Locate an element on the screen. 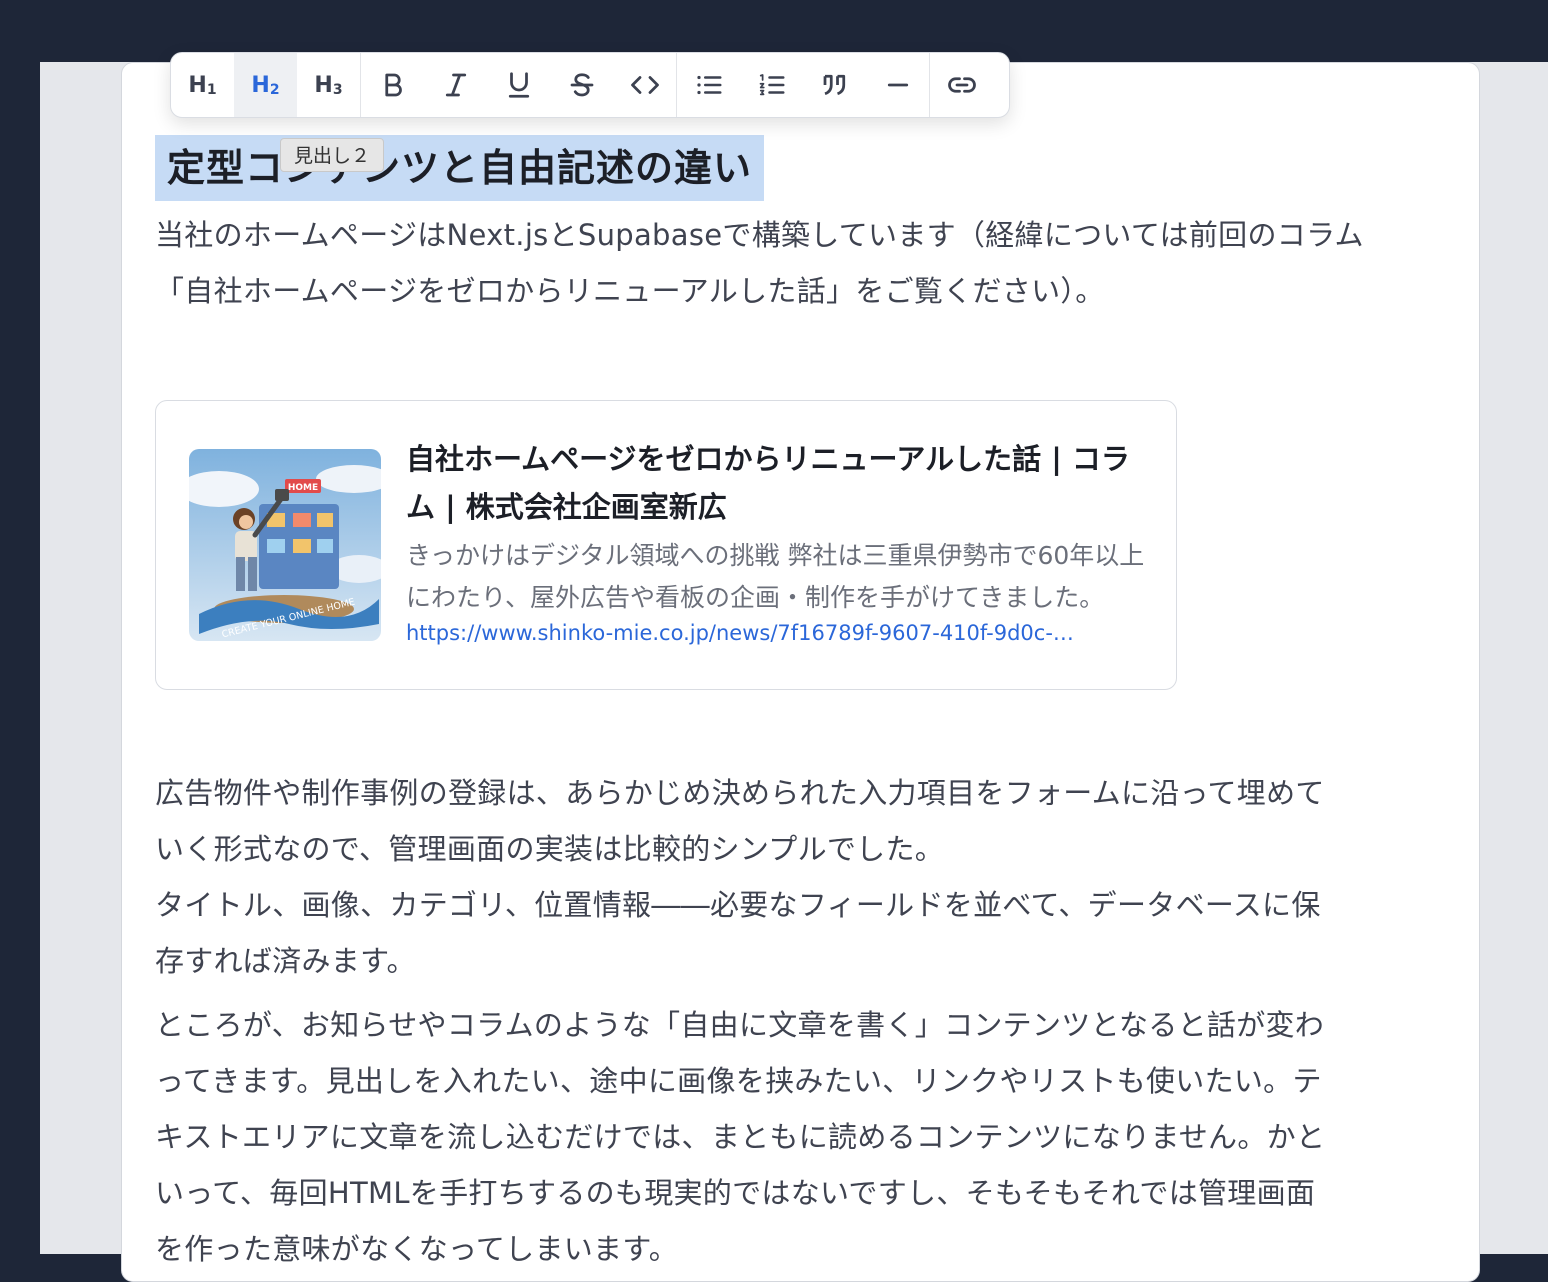 The height and width of the screenshot is (1282, 1548). italic-button is located at coordinates (455, 85).